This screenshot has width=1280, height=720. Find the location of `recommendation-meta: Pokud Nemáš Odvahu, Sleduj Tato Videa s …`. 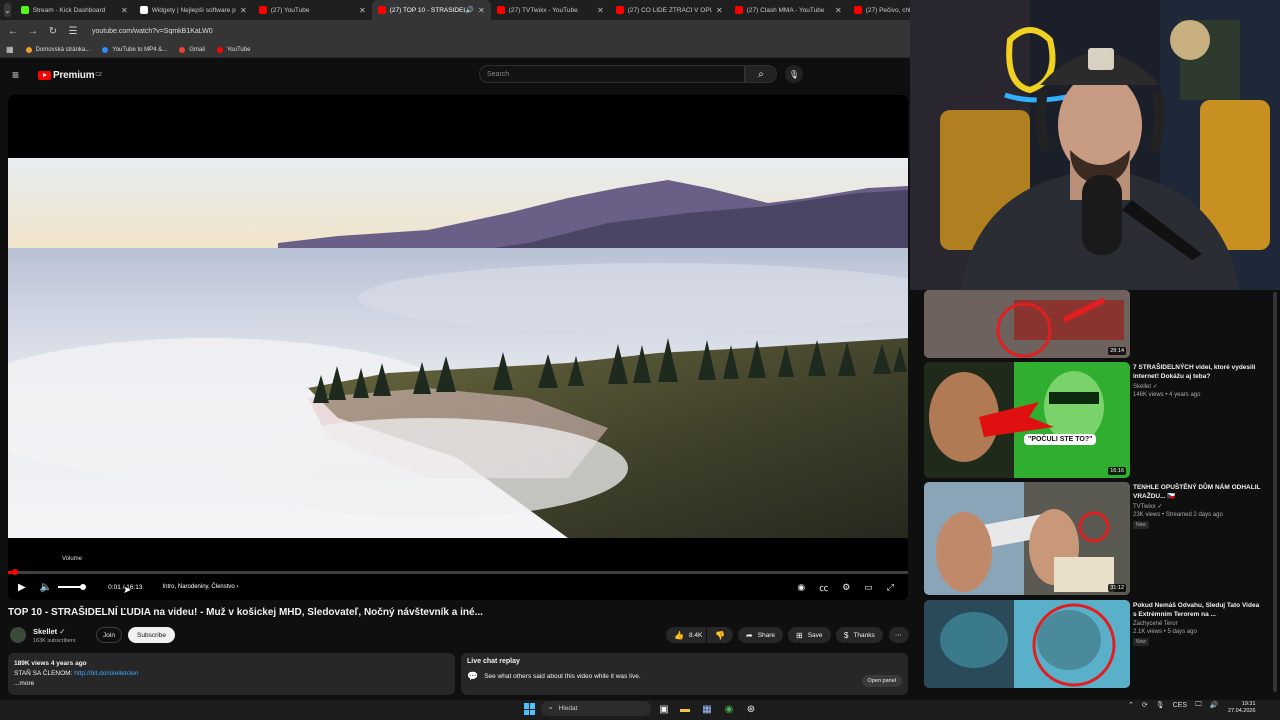

recommendation-meta: Pokud Nemáš Odvahu, Sleduj Tato Videa s … is located at coordinates (1198, 623).